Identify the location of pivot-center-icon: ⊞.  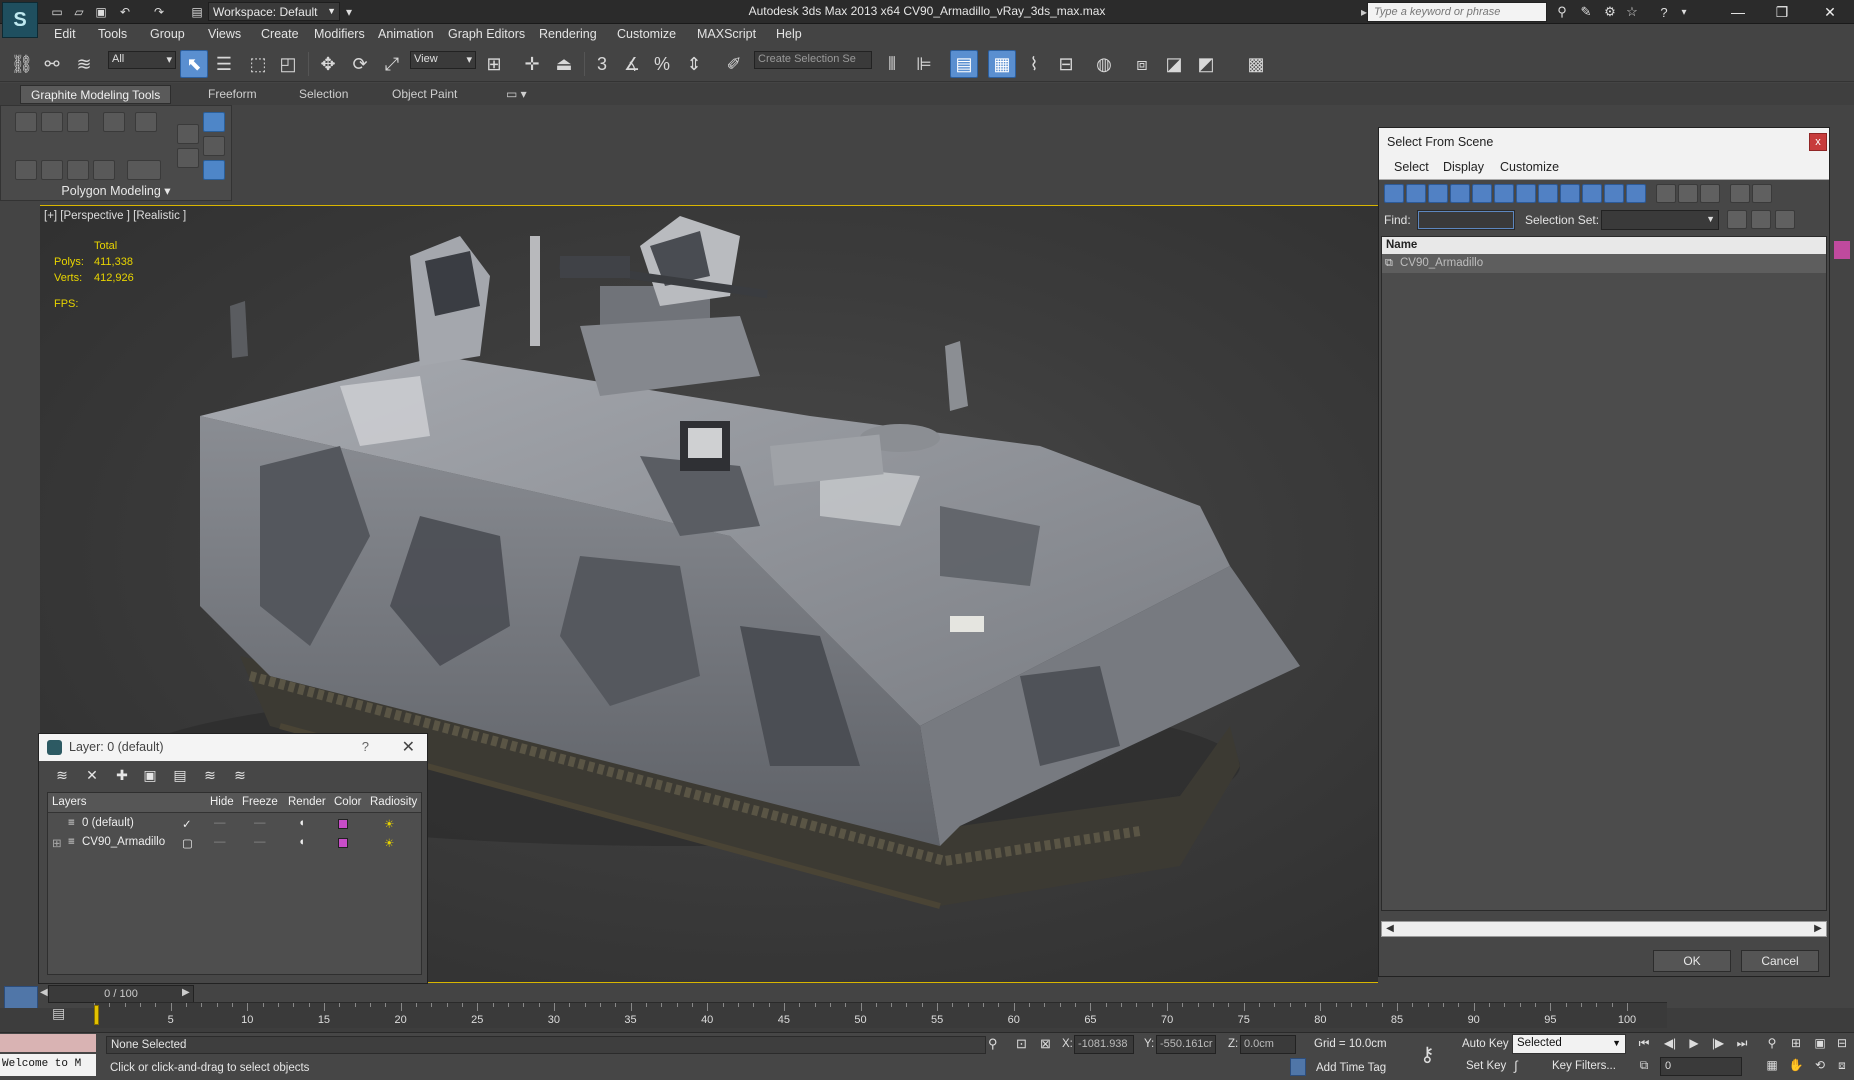
(494, 64).